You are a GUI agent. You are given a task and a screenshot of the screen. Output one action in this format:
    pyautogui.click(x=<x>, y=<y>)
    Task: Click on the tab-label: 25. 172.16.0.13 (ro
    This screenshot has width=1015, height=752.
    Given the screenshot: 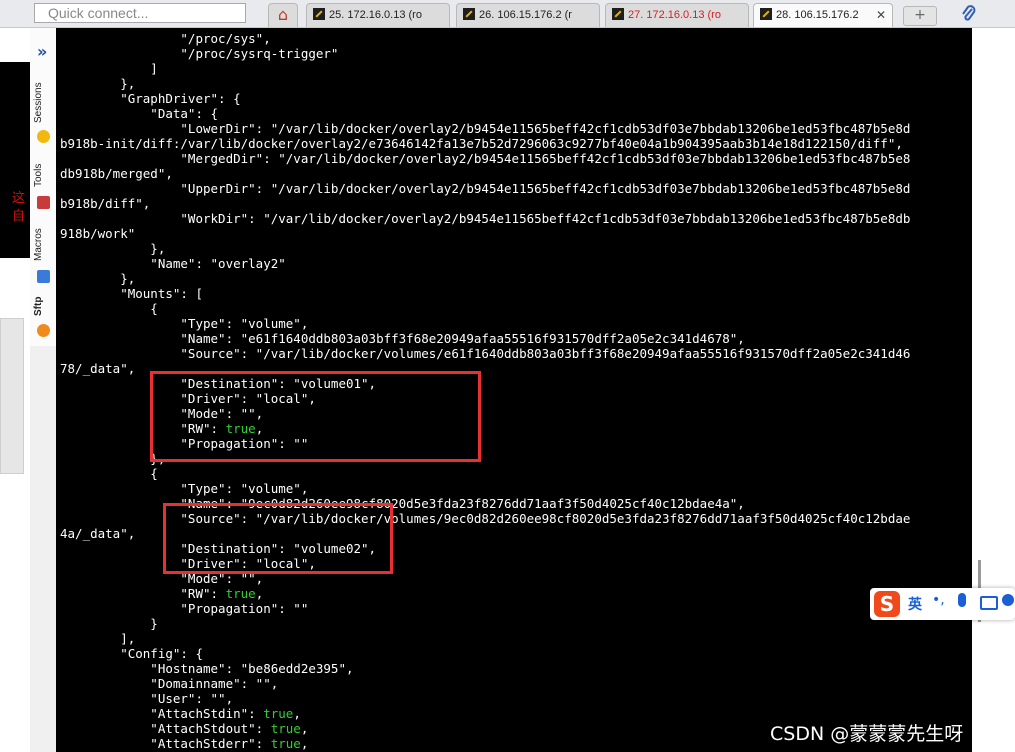 What is the action you would take?
    pyautogui.click(x=375, y=15)
    